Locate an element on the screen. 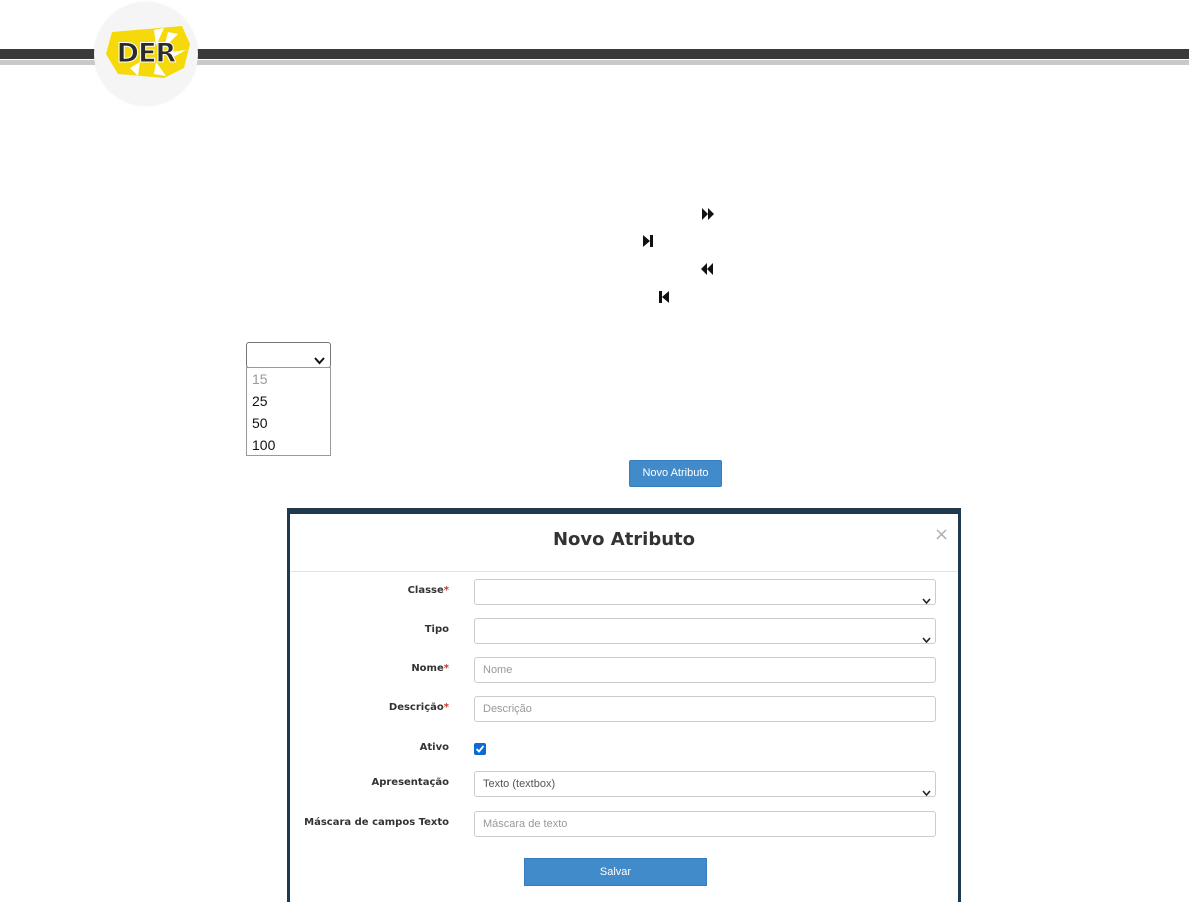  page-size-select is located at coordinates (288, 355).